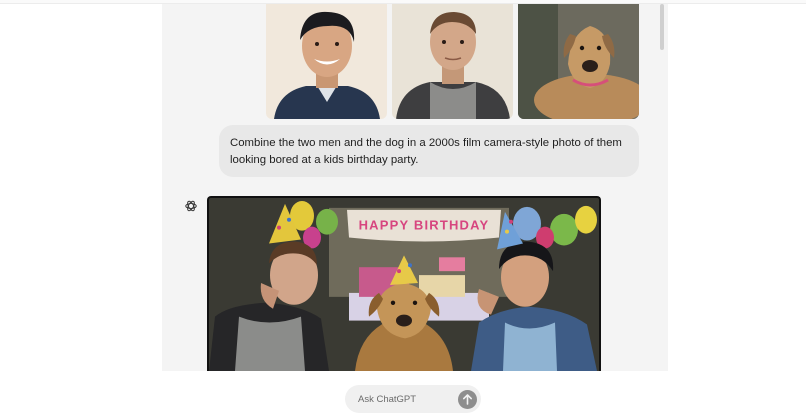 The height and width of the screenshot is (416, 806). I want to click on arrow-up-icon, so click(467, 399).